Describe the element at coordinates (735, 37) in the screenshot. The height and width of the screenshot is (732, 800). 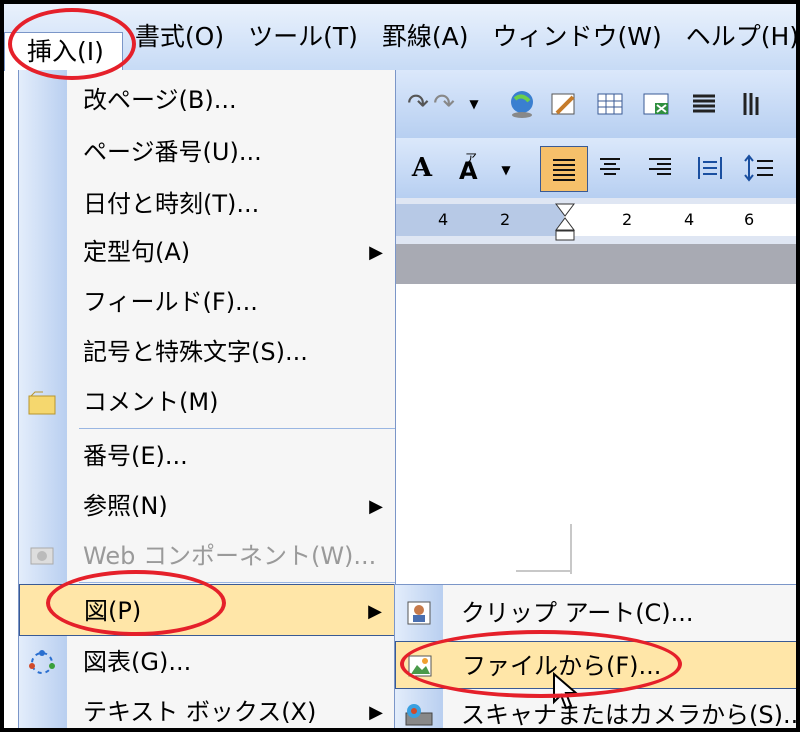
I see `menu-help: ヘルプ(H)` at that location.